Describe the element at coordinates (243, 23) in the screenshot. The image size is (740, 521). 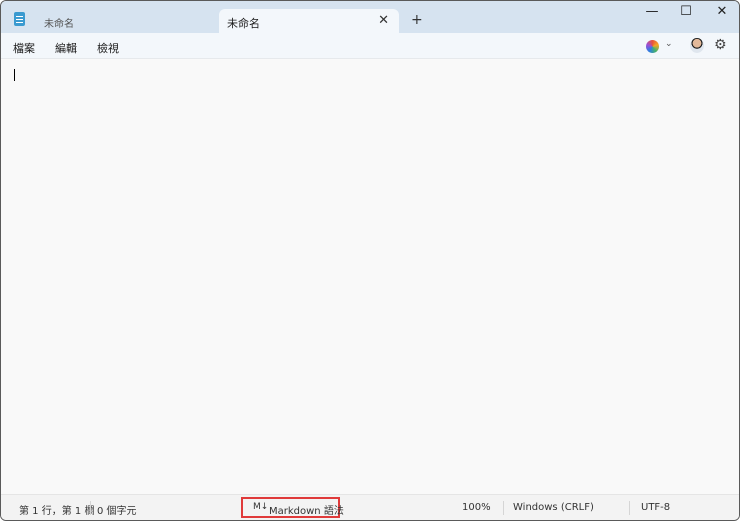
I see `tab-label: 未命名` at that location.